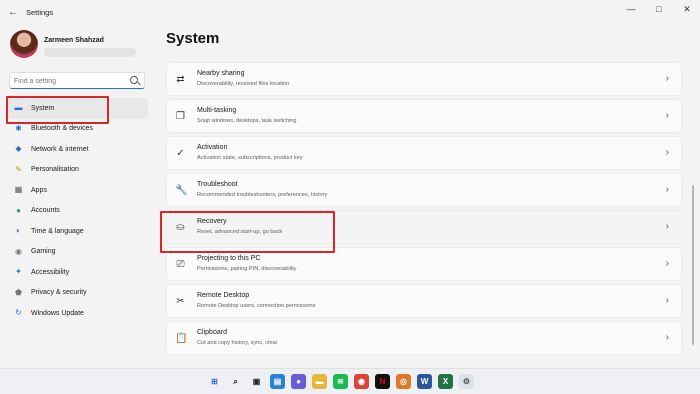 The height and width of the screenshot is (394, 700). I want to click on user-profile: Zarmeen Shahzad, so click(80, 48).